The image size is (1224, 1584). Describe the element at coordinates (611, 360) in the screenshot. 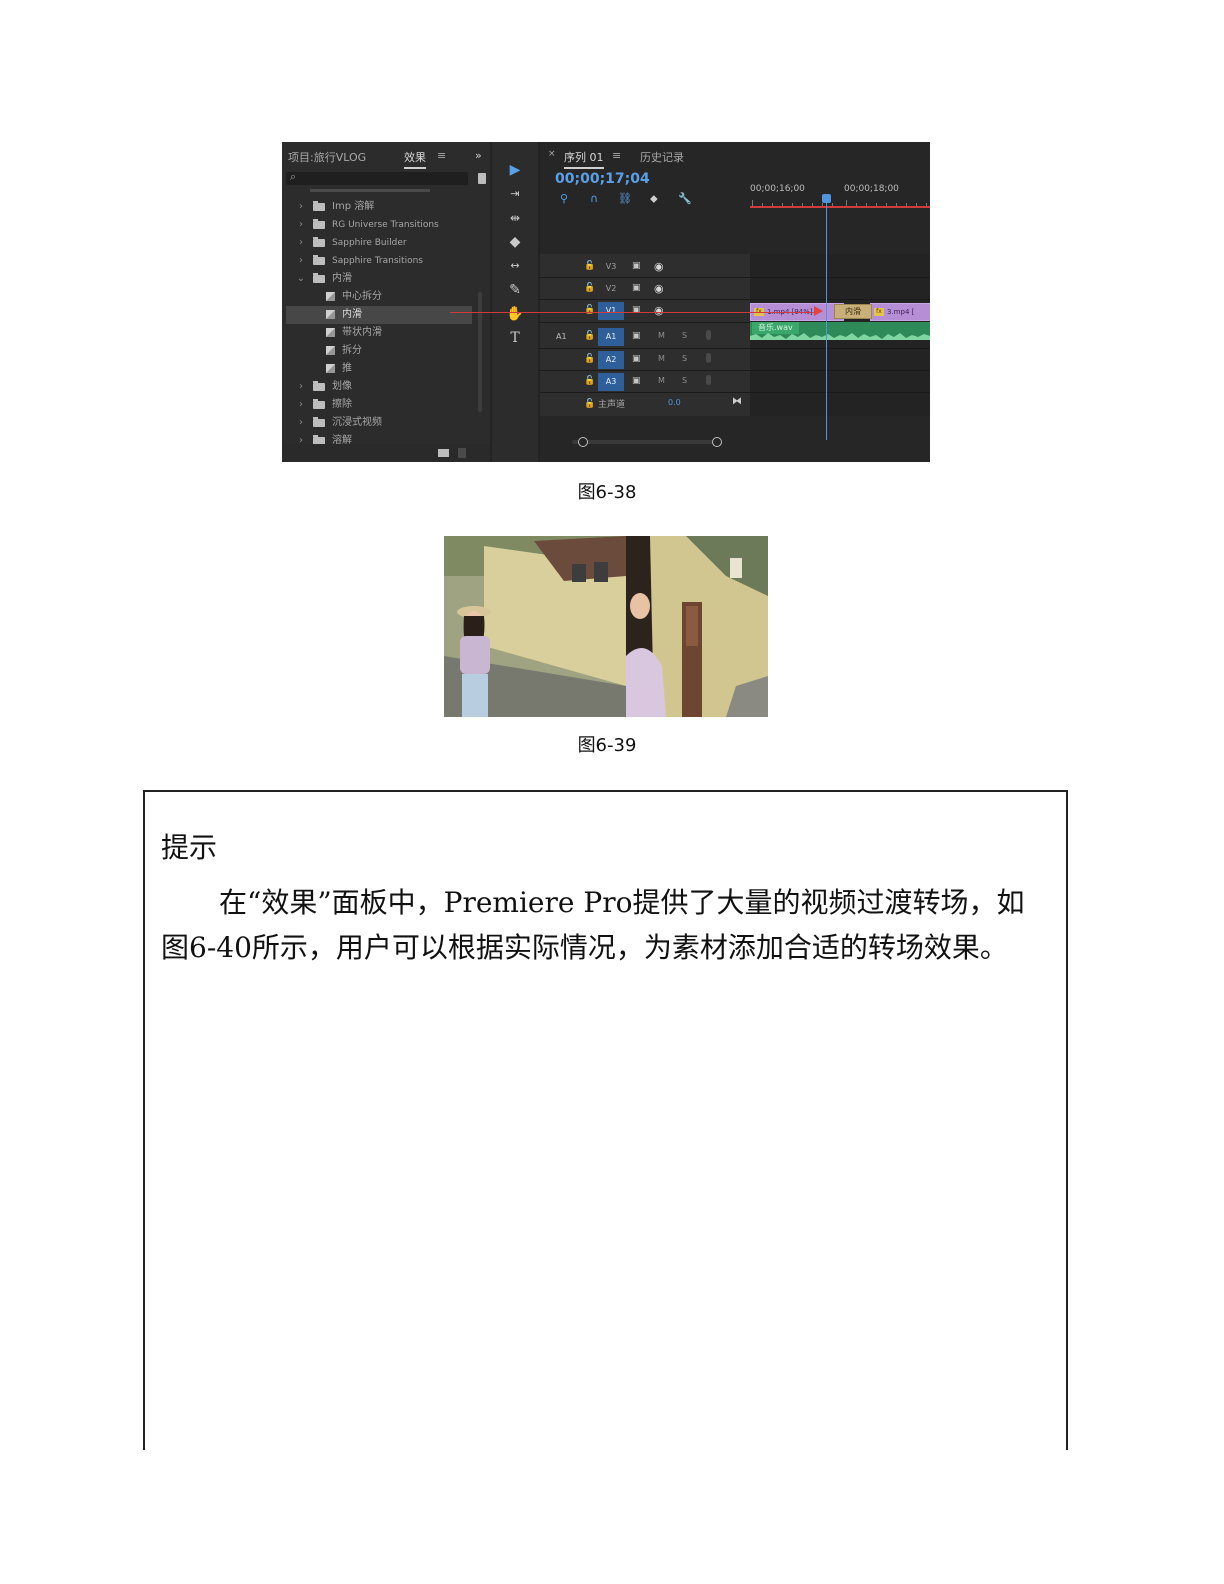

I see `track-name: A2` at that location.